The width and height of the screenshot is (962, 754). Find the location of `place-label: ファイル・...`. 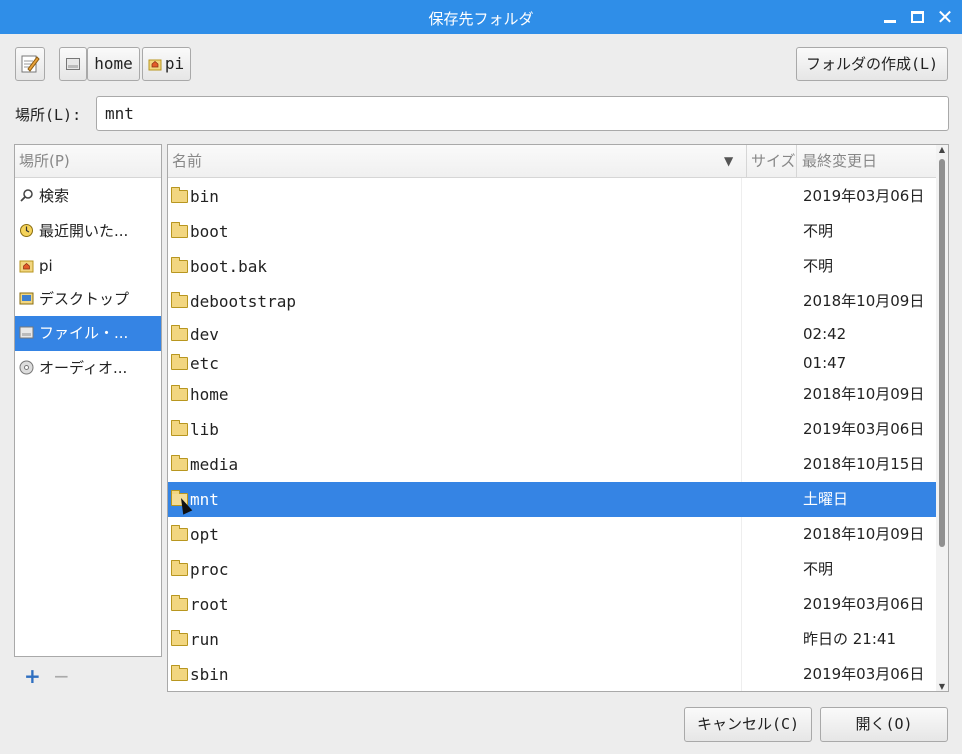

place-label: ファイル・... is located at coordinates (84, 333).